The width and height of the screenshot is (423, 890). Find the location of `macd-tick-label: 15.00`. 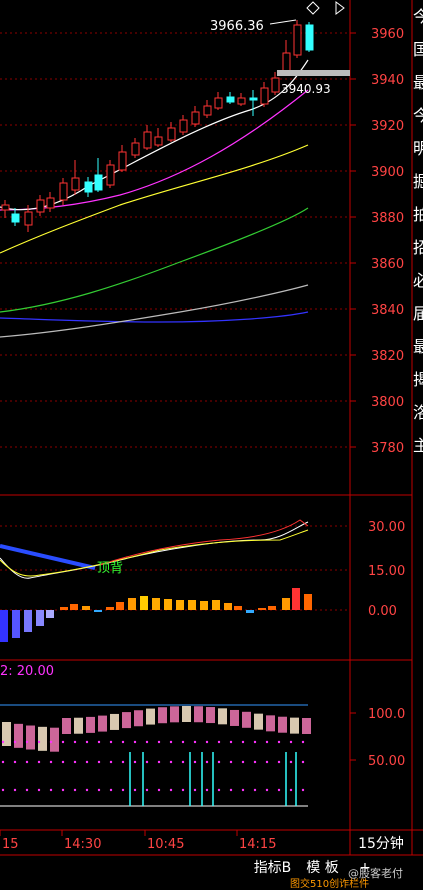

macd-tick-label: 15.00 is located at coordinates (386, 571).